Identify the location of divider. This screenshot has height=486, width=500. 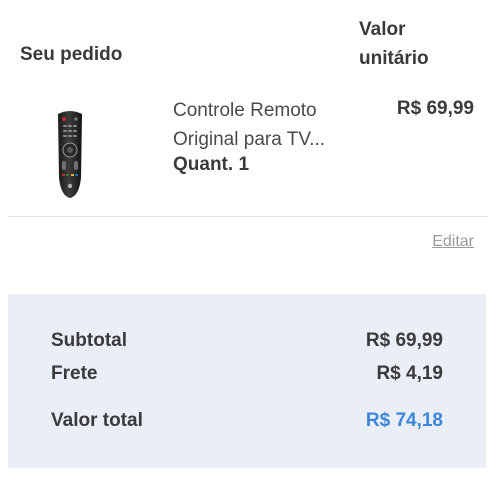
(248, 216).